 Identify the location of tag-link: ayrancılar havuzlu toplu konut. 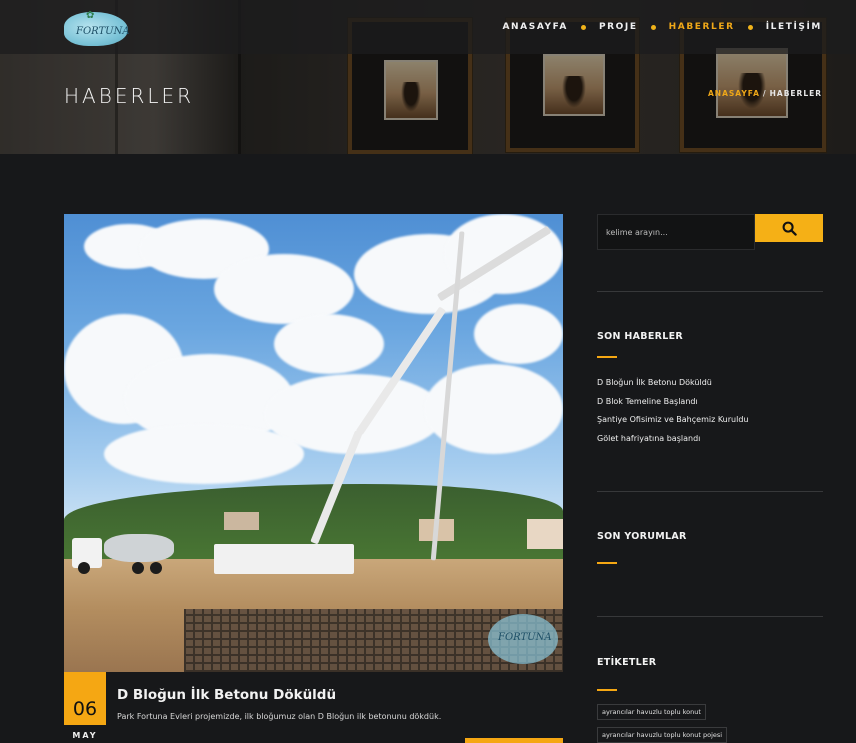
(651, 712).